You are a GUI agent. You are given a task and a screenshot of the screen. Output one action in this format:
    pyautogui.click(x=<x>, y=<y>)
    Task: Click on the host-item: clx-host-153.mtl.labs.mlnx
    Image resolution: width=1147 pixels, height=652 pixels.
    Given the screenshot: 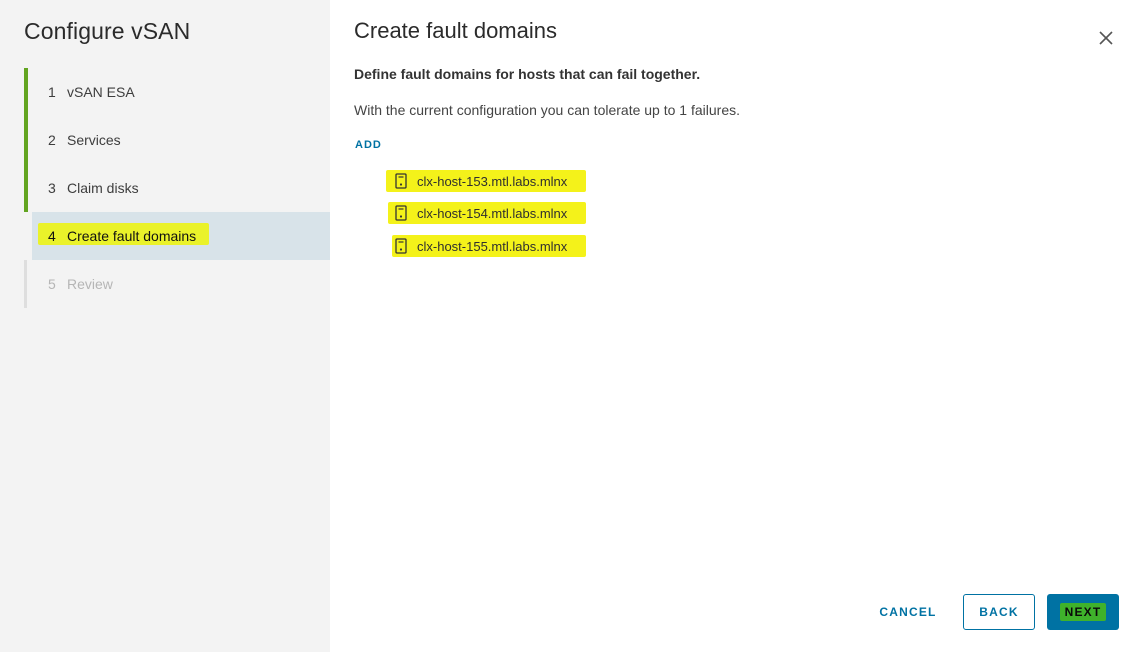 What is the action you would take?
    pyautogui.click(x=486, y=181)
    